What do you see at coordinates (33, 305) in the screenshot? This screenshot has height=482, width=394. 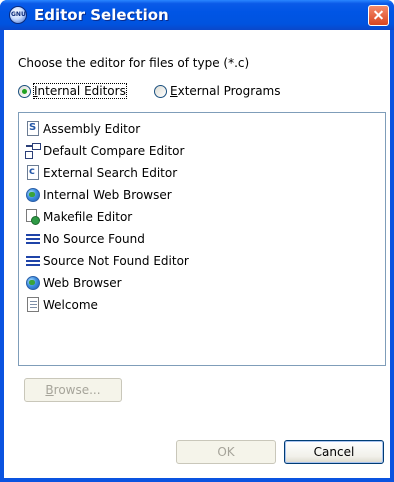 I see `document-icon` at bounding box center [33, 305].